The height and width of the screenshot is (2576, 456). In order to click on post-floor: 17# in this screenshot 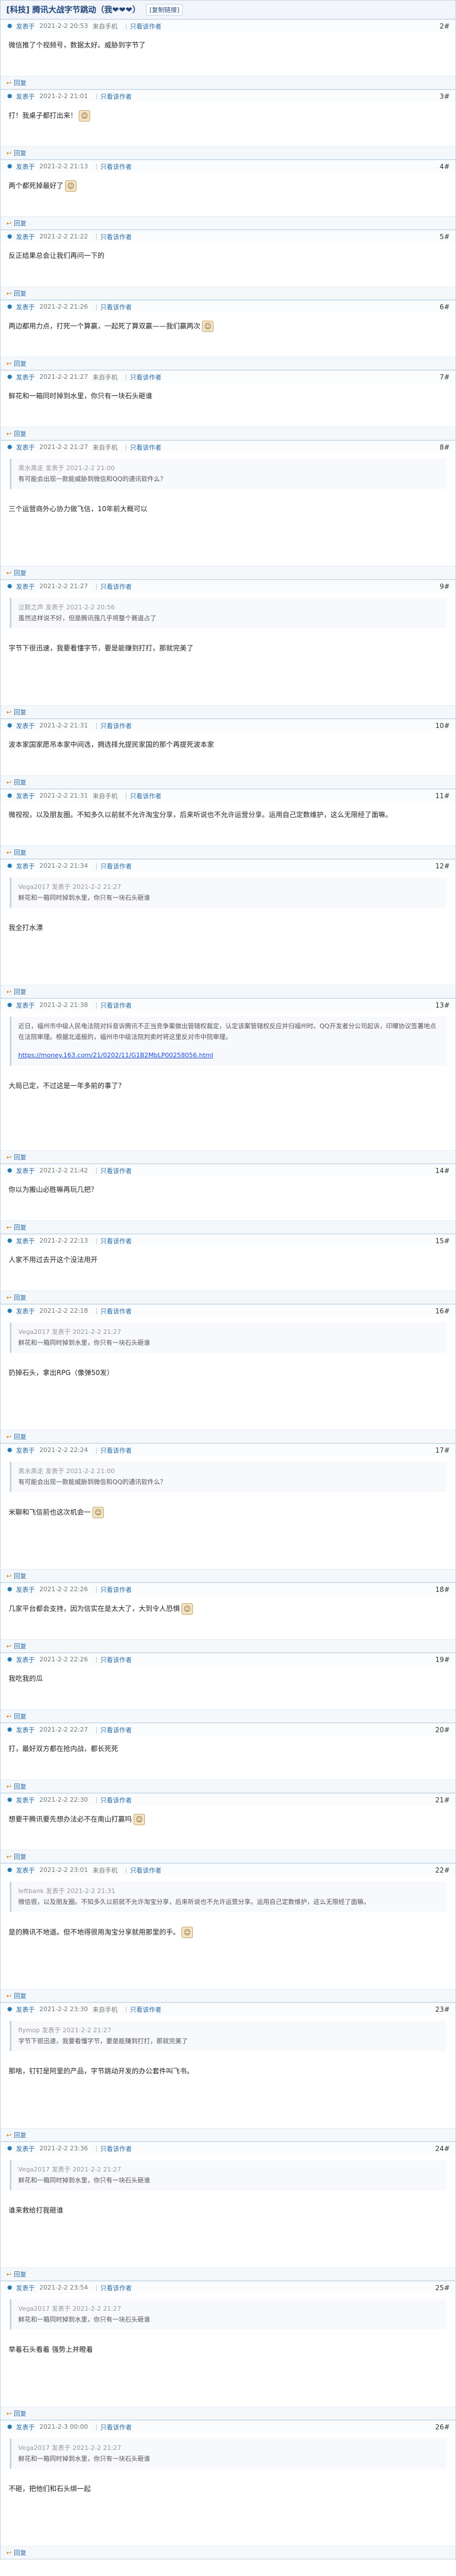, I will do `click(442, 1450)`.